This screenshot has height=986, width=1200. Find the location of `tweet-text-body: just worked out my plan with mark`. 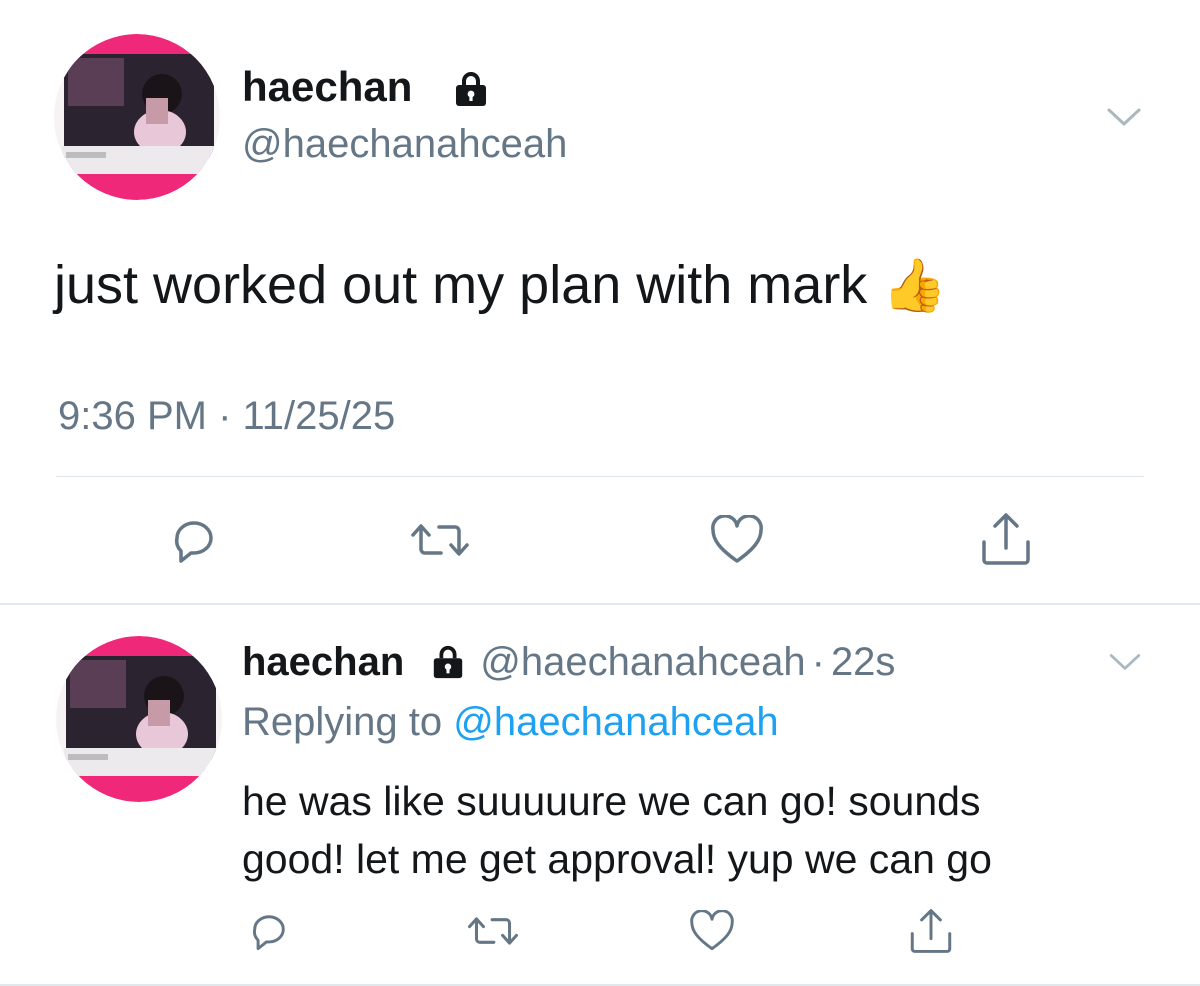

tweet-text-body: just worked out my plan with mark is located at coordinates (461, 285).